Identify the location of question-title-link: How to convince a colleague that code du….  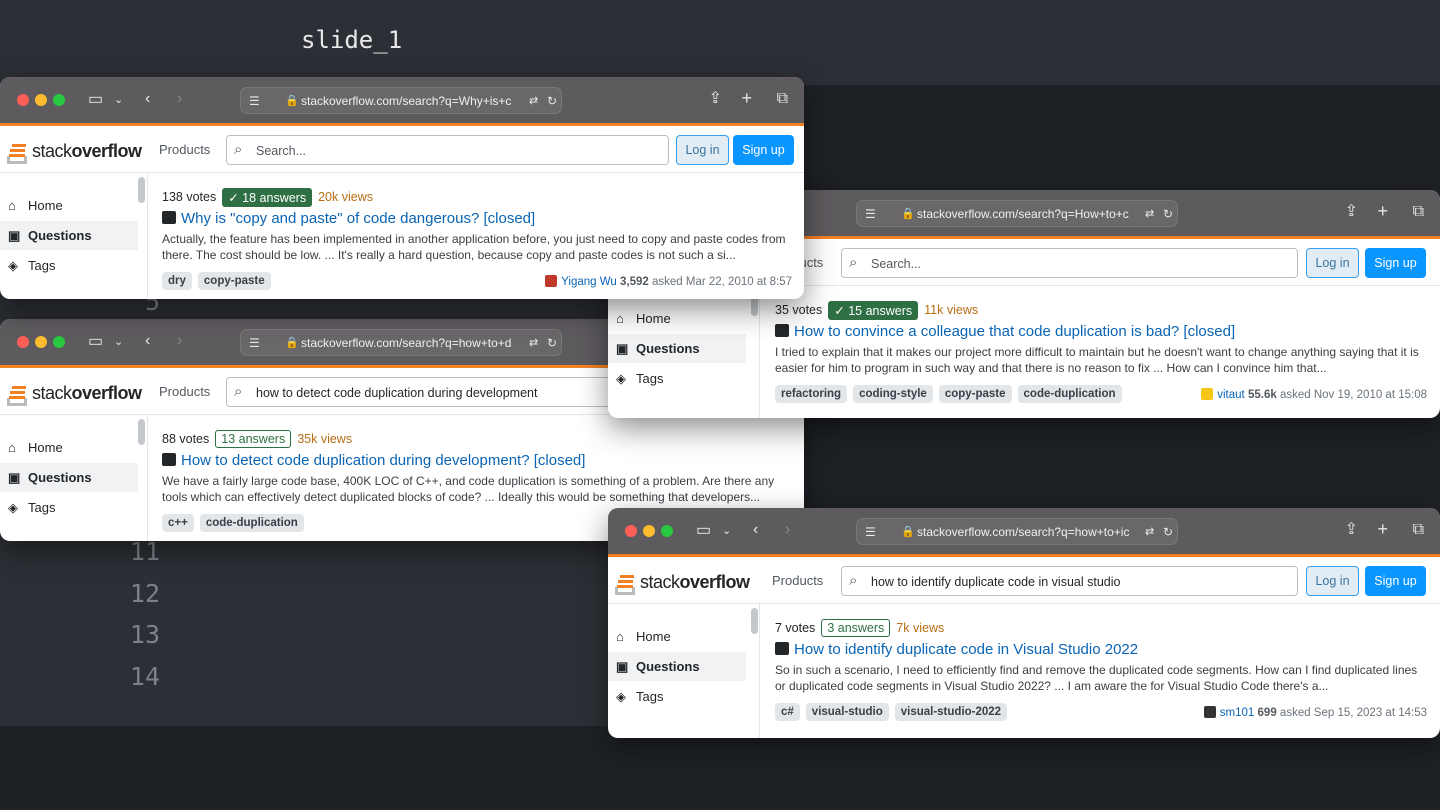
(1005, 331).